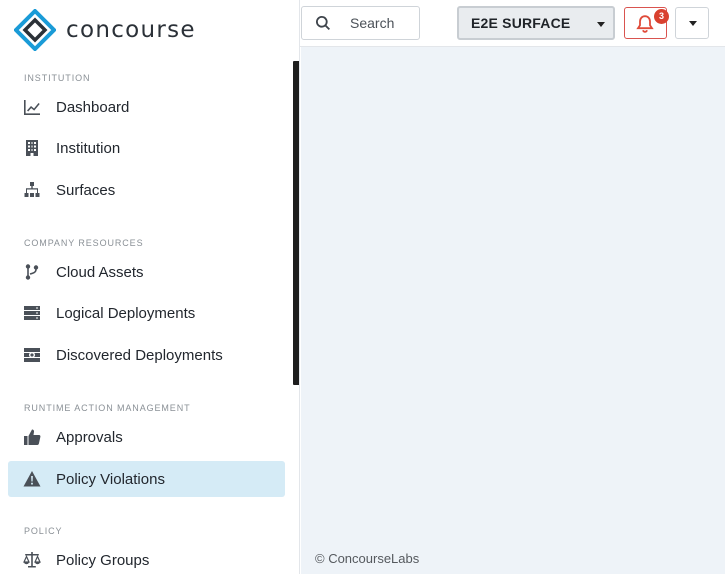  What do you see at coordinates (43, 531) in the screenshot?
I see `section-label-policy: POLICY` at bounding box center [43, 531].